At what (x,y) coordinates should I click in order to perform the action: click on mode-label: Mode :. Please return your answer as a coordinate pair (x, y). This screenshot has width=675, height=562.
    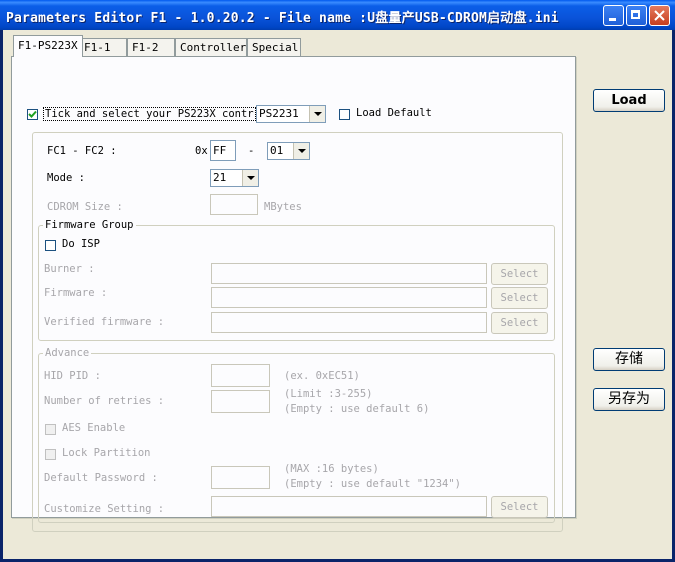
    Looking at the image, I should click on (66, 178).